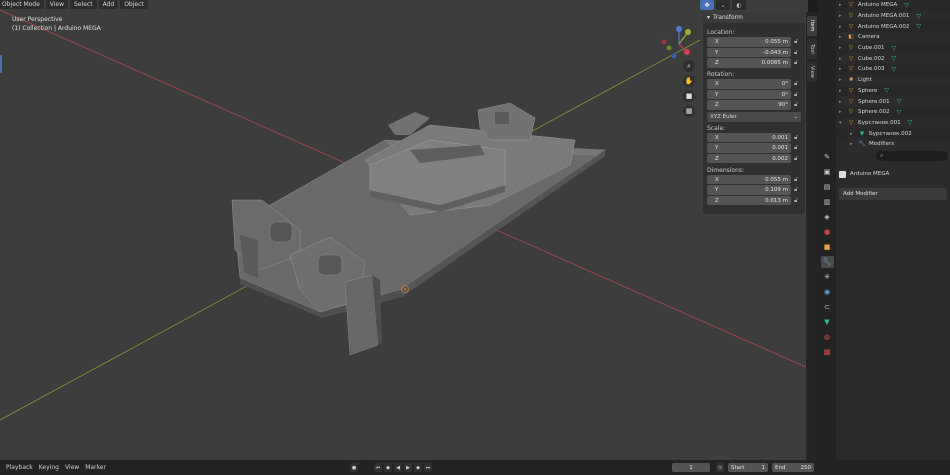 Image resolution: width=950 pixels, height=475 pixels. Describe the element at coordinates (893, 16) in the screenshot. I see `outliner-item: ▸ ▽ Arduino MEGA.001 ▽` at that location.